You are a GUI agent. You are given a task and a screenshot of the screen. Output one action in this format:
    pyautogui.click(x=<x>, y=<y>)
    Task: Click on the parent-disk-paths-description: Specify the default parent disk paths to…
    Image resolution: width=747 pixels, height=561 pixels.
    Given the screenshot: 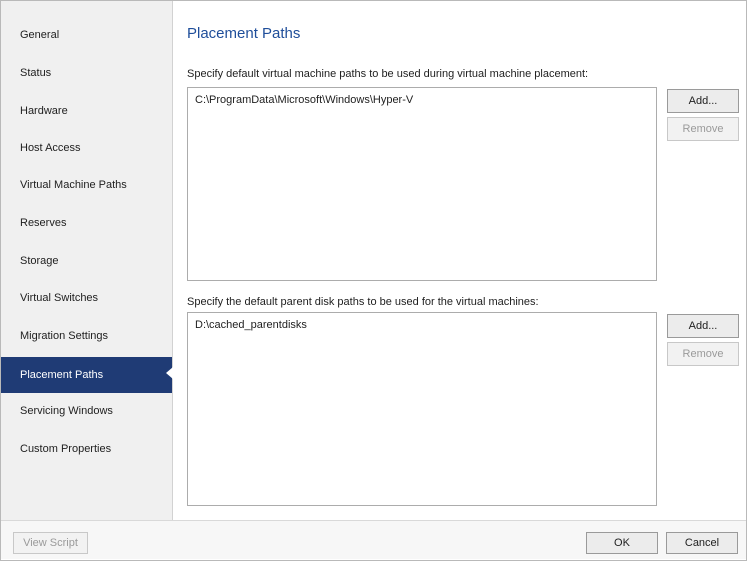 What is the action you would take?
    pyautogui.click(x=363, y=302)
    